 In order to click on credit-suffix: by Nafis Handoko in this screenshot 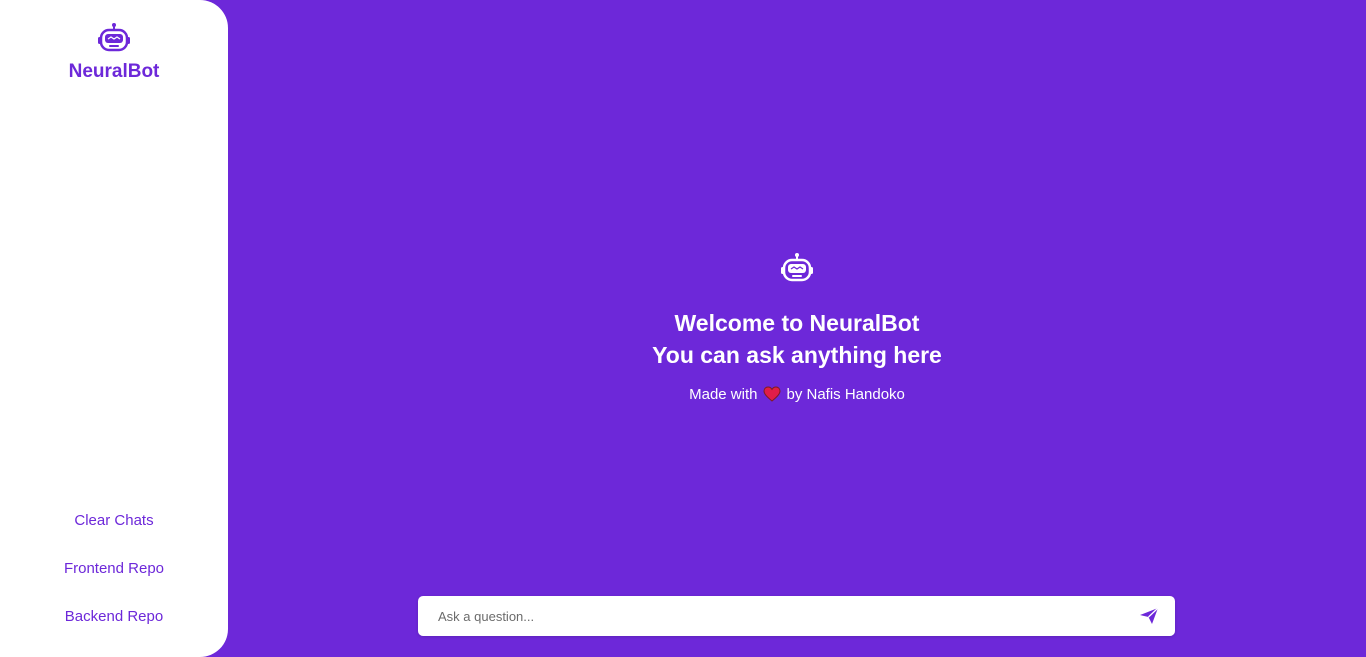, I will do `click(845, 394)`.